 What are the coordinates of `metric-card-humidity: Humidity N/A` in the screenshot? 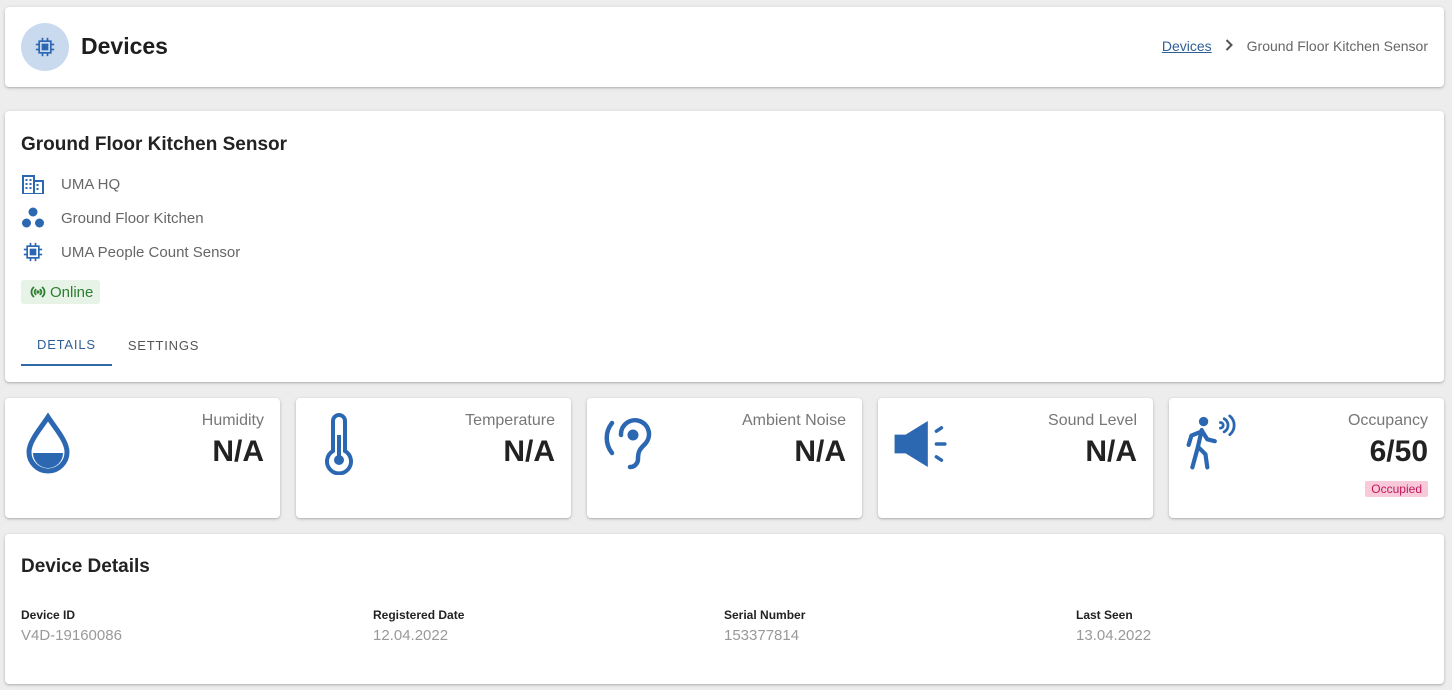 It's located at (142, 458).